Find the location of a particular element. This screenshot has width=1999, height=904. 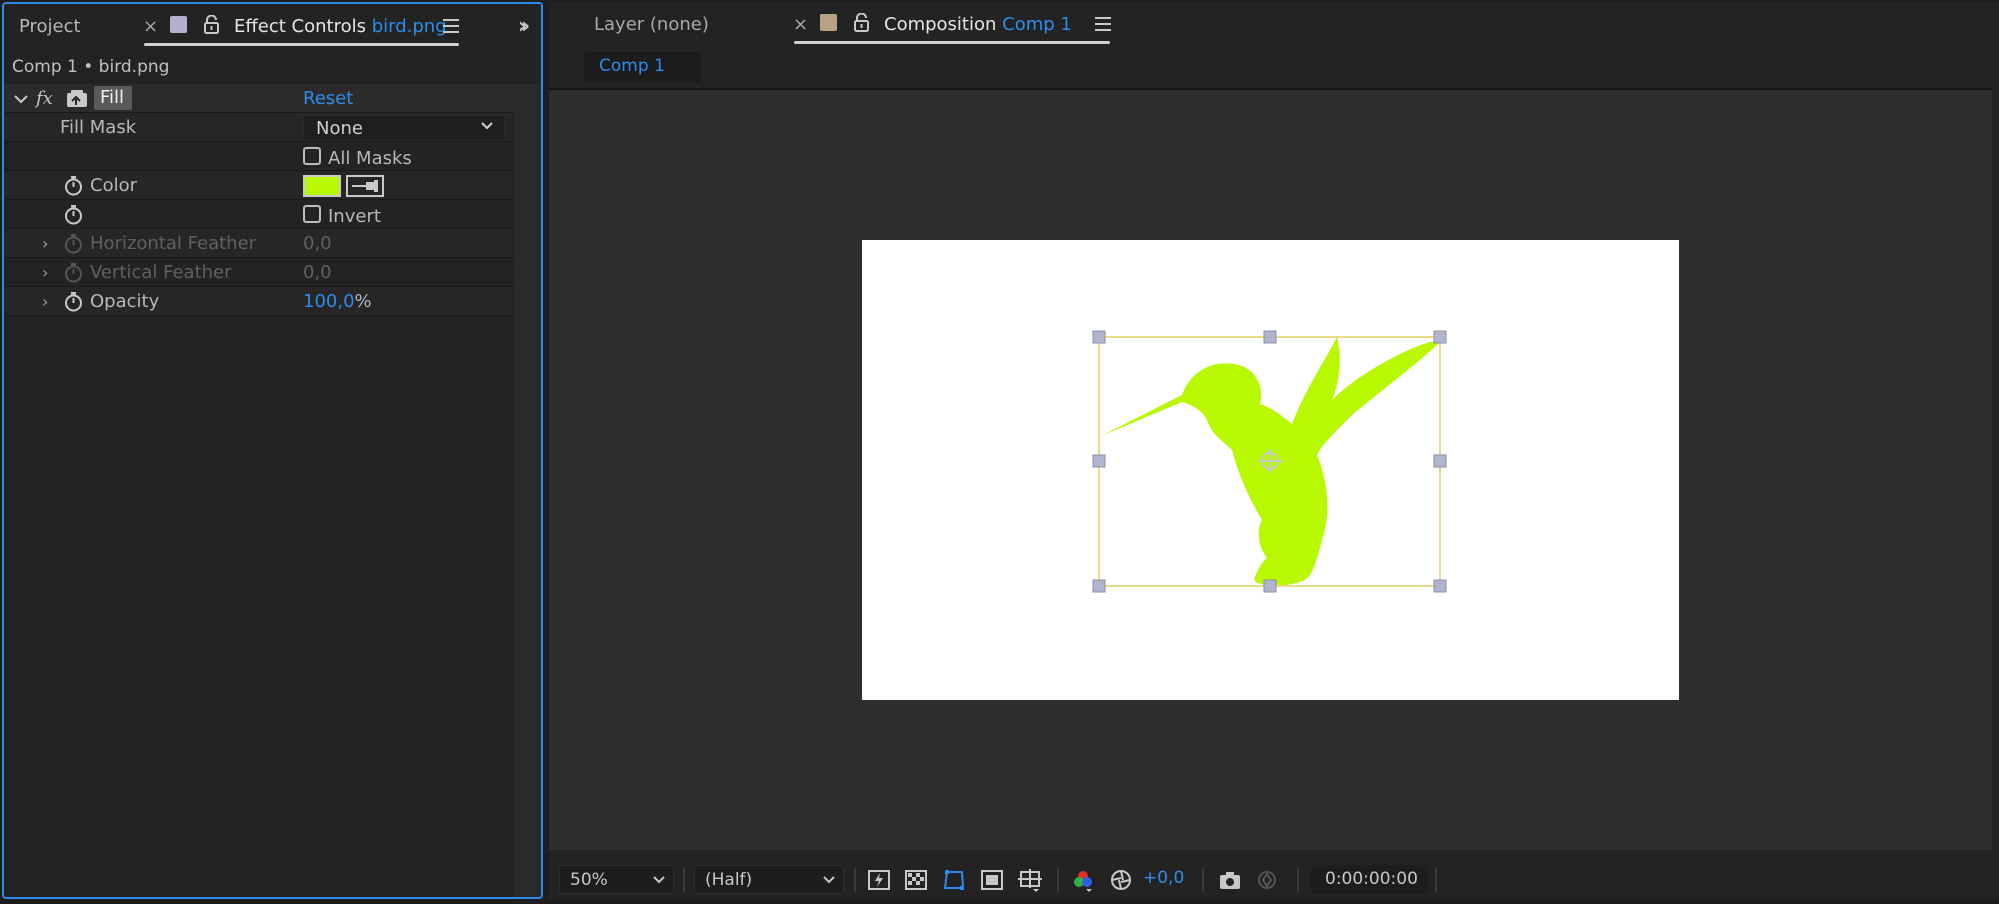

vertical-feather-label: Vertical Feather is located at coordinates (161, 272).